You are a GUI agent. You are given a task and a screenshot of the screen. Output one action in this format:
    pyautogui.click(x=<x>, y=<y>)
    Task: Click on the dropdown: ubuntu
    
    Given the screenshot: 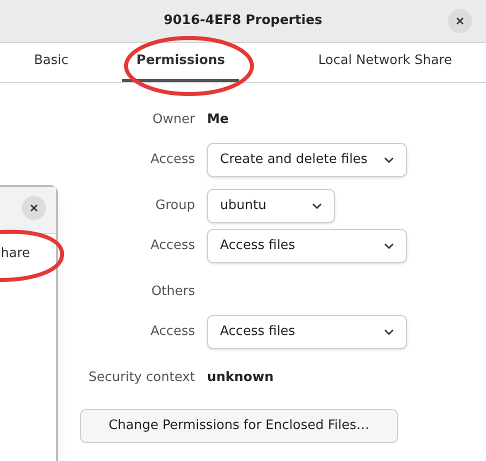 What is the action you would take?
    pyautogui.click(x=271, y=206)
    